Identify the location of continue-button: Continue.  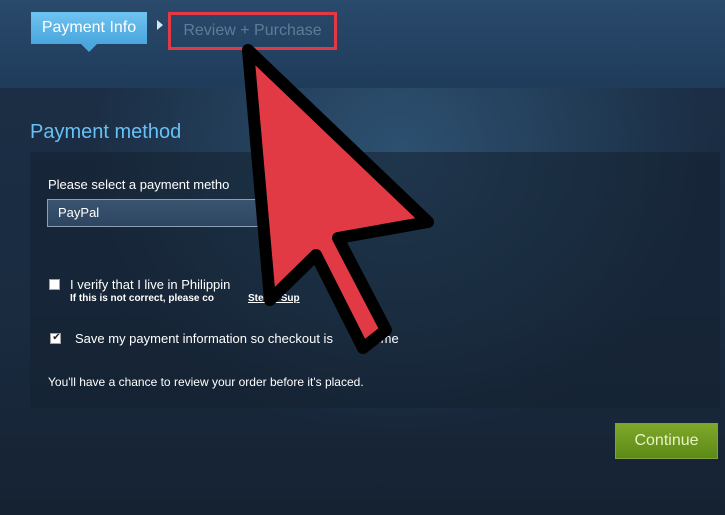
(666, 441).